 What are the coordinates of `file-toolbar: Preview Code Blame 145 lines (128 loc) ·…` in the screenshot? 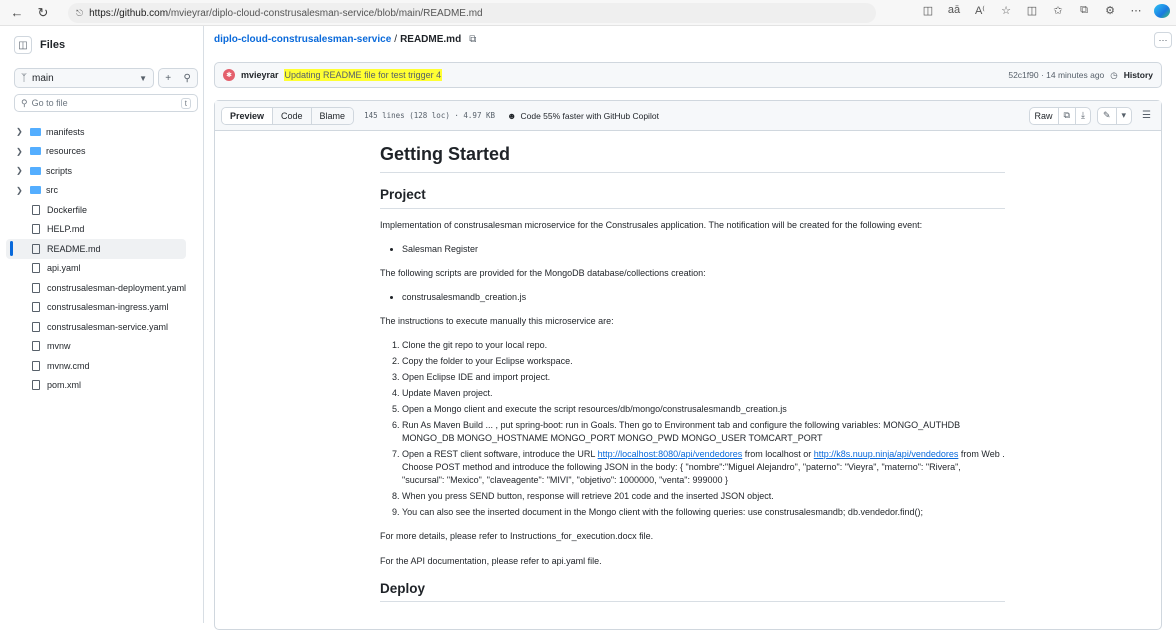 It's located at (688, 116).